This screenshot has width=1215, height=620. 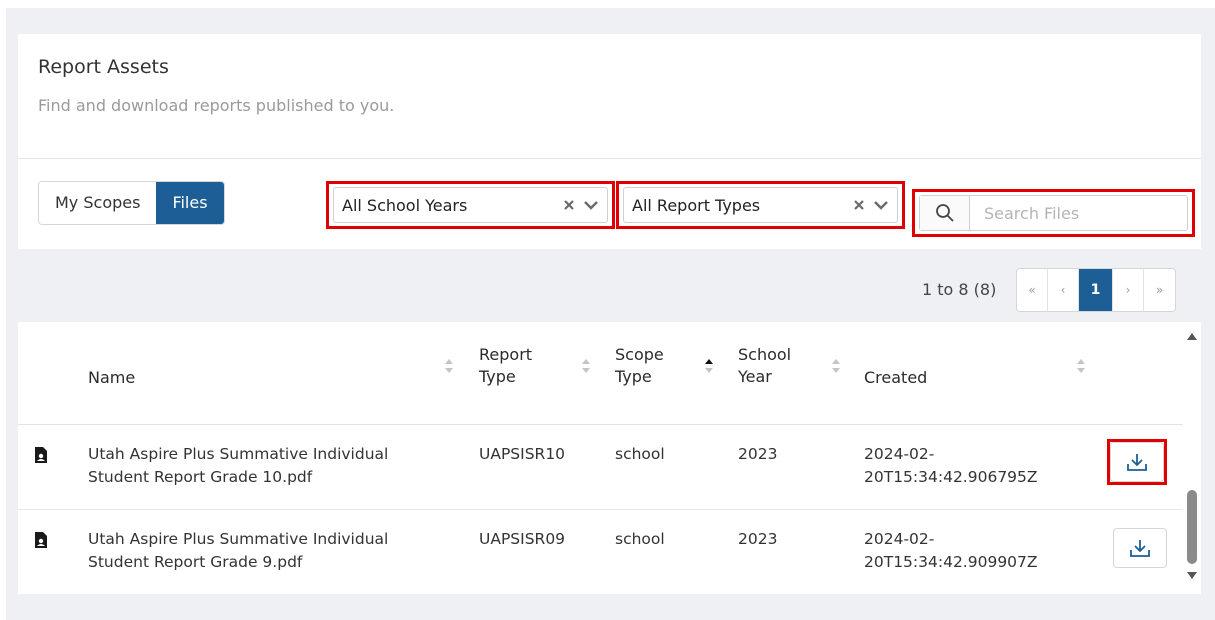 I want to click on scroll-down-icon, so click(x=1192, y=576).